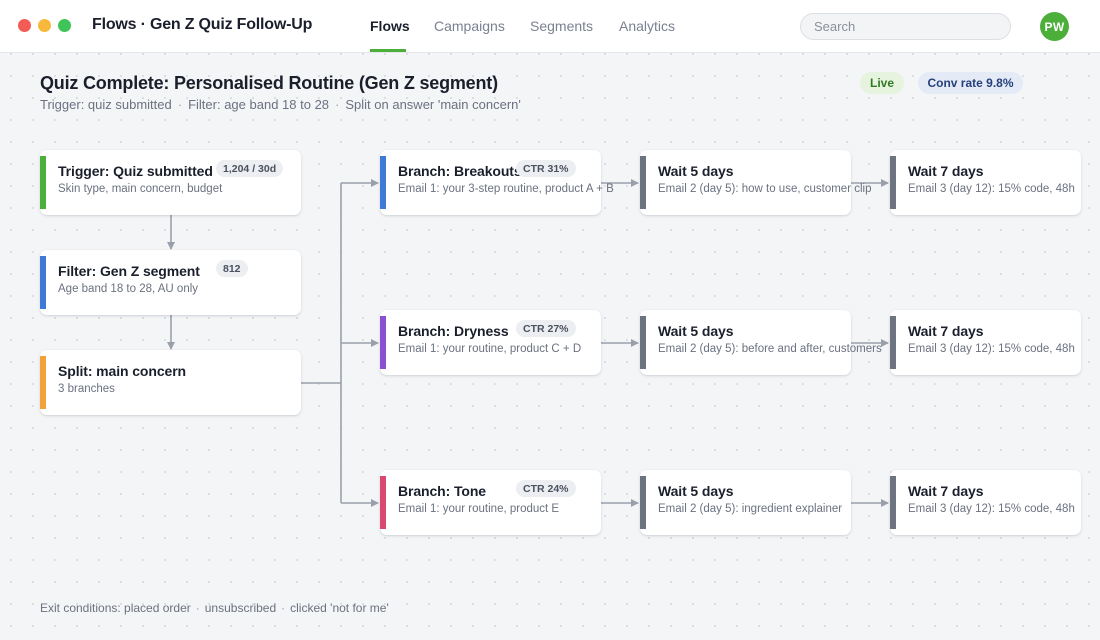  Describe the element at coordinates (546, 168) in the screenshot. I see `ctr-badge: CTR 31%` at that location.